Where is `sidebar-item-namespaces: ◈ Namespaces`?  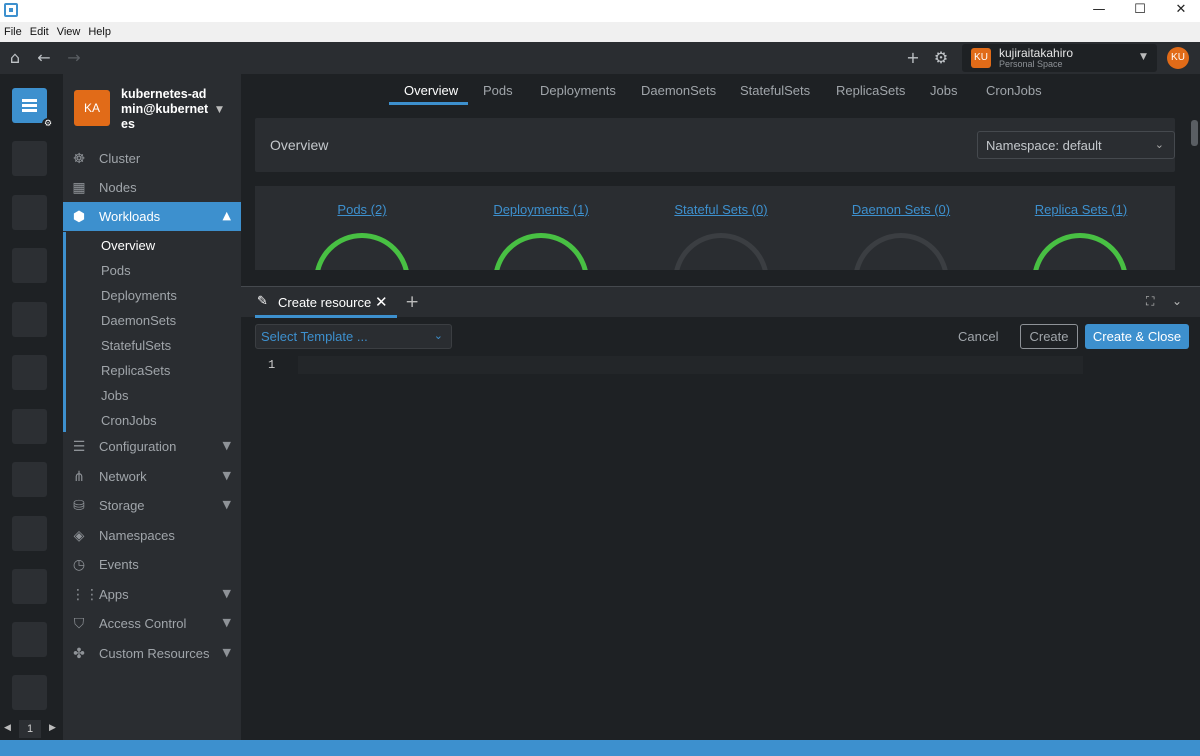
sidebar-item-namespaces: ◈ Namespaces is located at coordinates (152, 535).